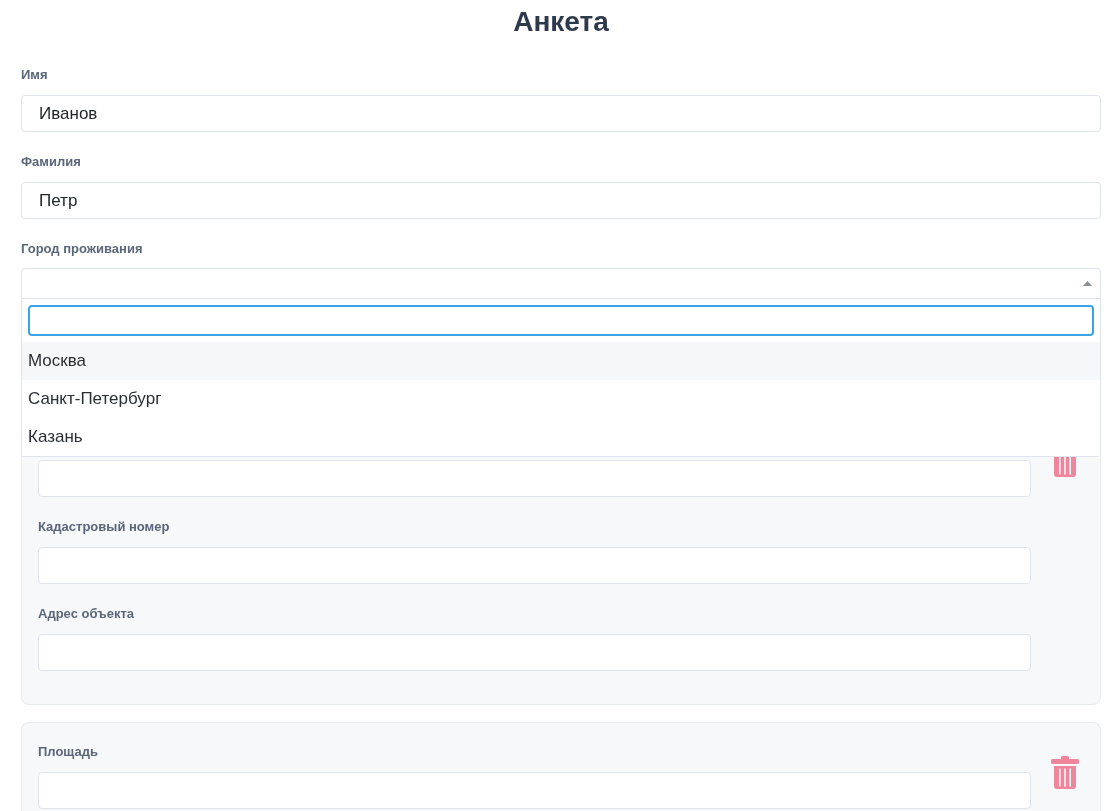 The height and width of the screenshot is (811, 1110). What do you see at coordinates (68, 752) in the screenshot?
I see `field-label: Площадь` at bounding box center [68, 752].